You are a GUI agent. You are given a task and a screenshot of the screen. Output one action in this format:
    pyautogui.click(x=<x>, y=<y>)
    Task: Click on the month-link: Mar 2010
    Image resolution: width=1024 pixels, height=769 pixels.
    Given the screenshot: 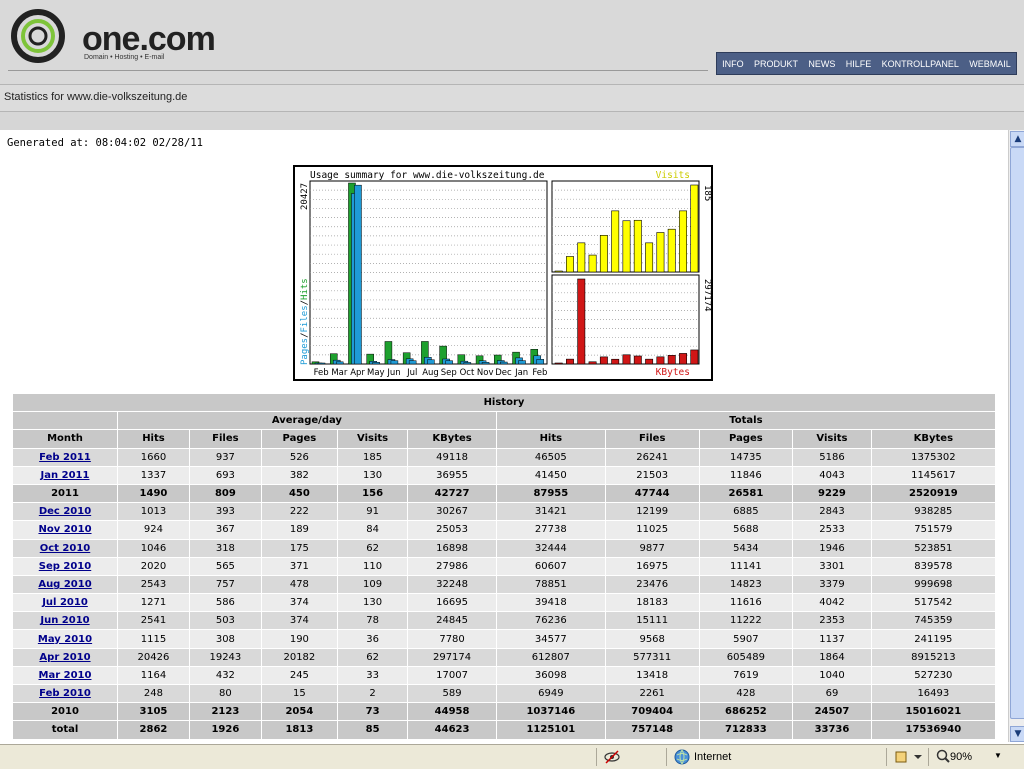 What is the action you would take?
    pyautogui.click(x=65, y=675)
    